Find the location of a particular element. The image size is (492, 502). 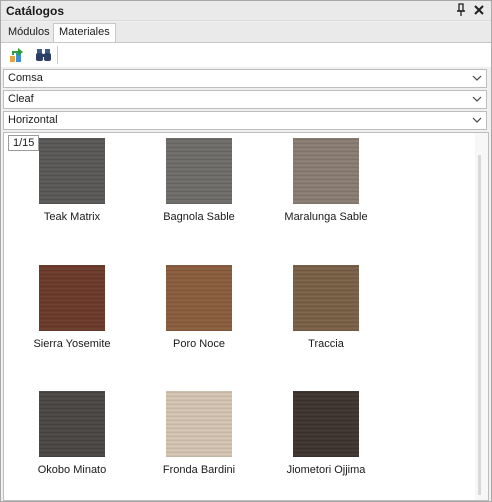

material-item: Jiometori Ojjima is located at coordinates (326, 441).